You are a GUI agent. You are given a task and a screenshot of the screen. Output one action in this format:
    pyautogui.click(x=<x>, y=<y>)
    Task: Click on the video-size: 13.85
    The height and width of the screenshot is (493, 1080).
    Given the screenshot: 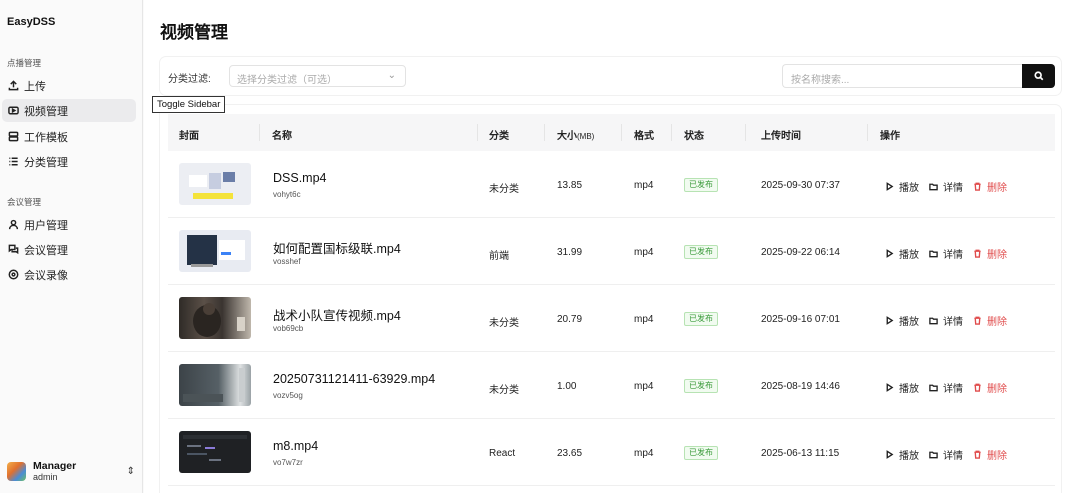 What is the action you would take?
    pyautogui.click(x=570, y=185)
    